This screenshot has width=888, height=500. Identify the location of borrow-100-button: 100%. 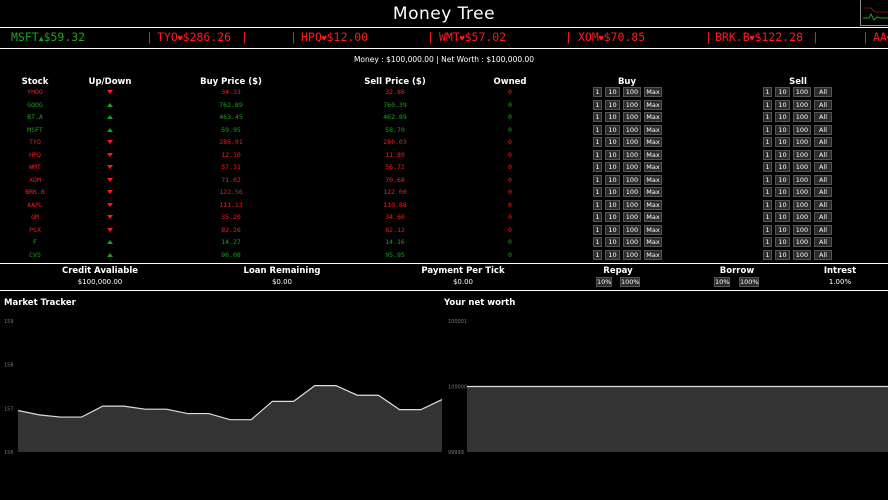
(749, 282).